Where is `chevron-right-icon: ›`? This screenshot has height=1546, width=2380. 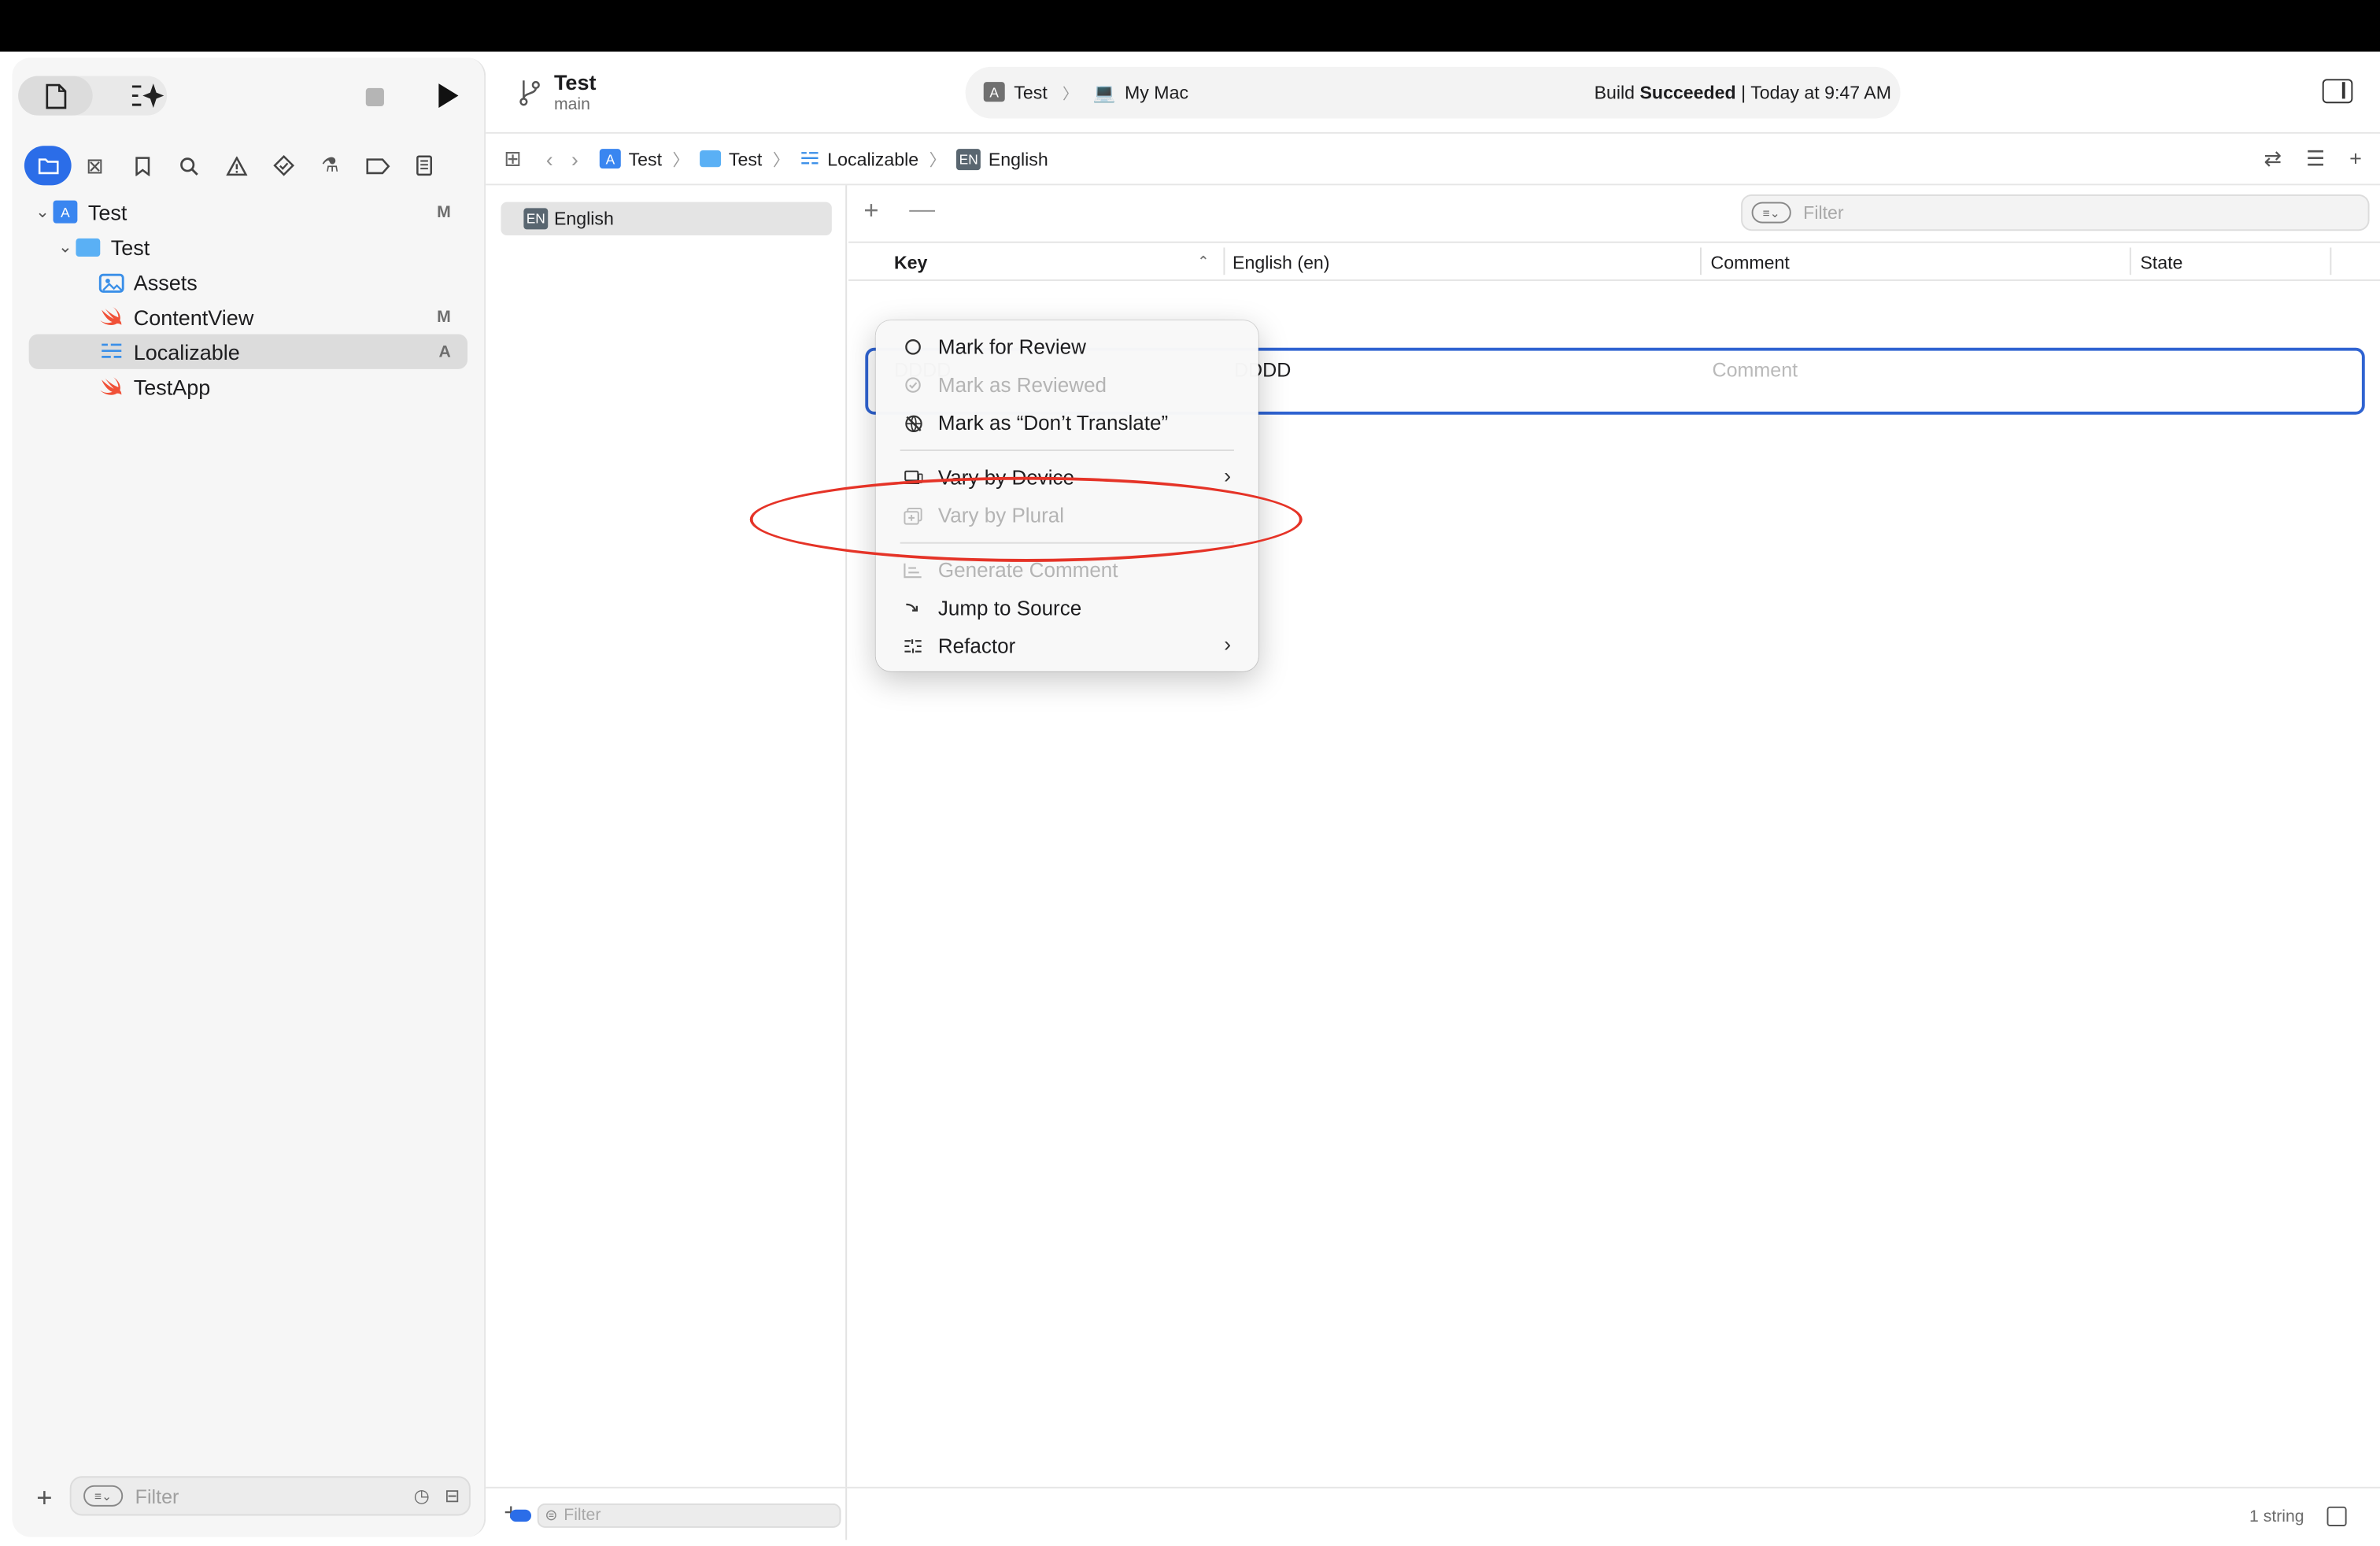
chevron-right-icon: › is located at coordinates (1228, 643).